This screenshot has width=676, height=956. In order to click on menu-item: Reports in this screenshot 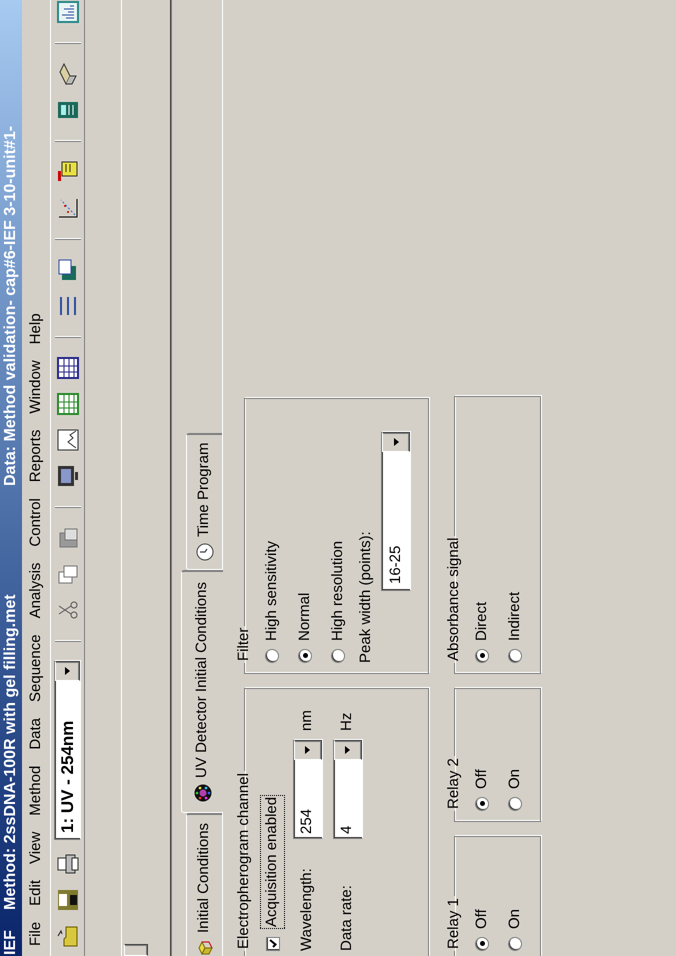, I will do `click(36, 456)`.